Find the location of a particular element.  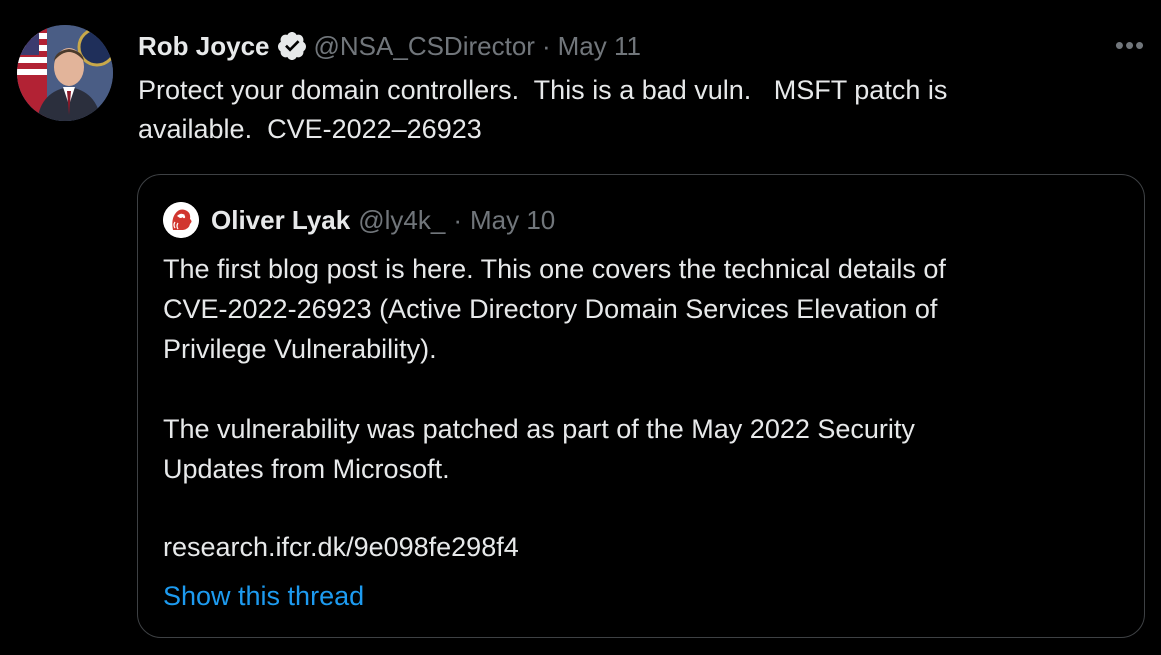

quoted-tweet-link: research.ifcr.dk/9e098fe298f4 is located at coordinates (341, 547).